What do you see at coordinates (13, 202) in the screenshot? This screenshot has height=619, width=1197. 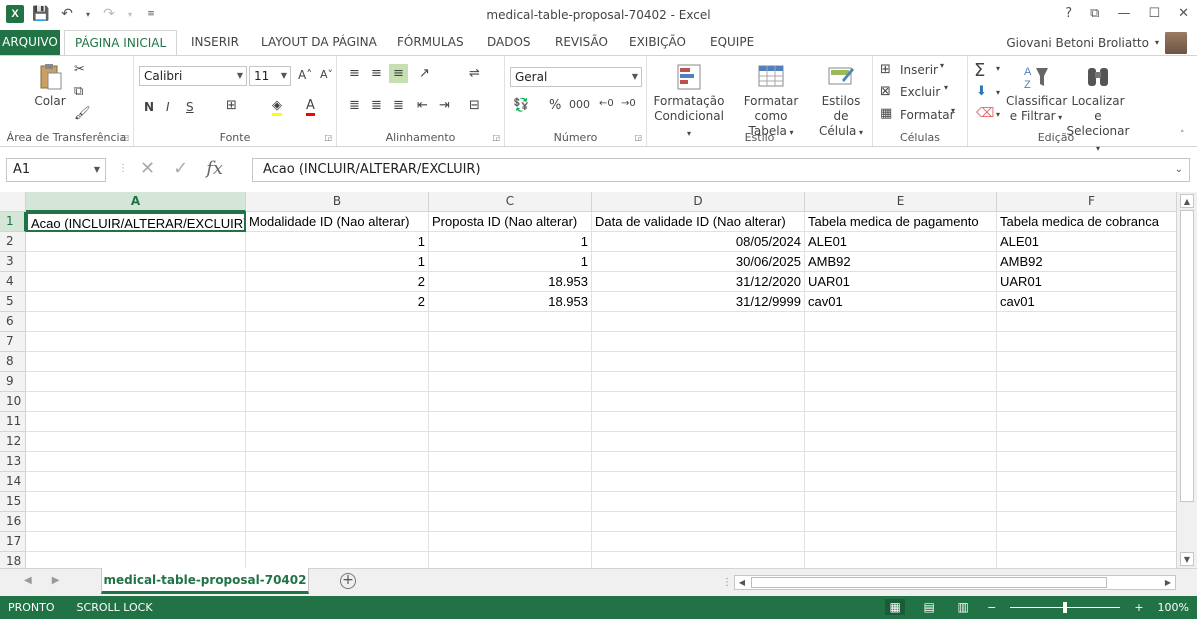 I see `select-all-button` at bounding box center [13, 202].